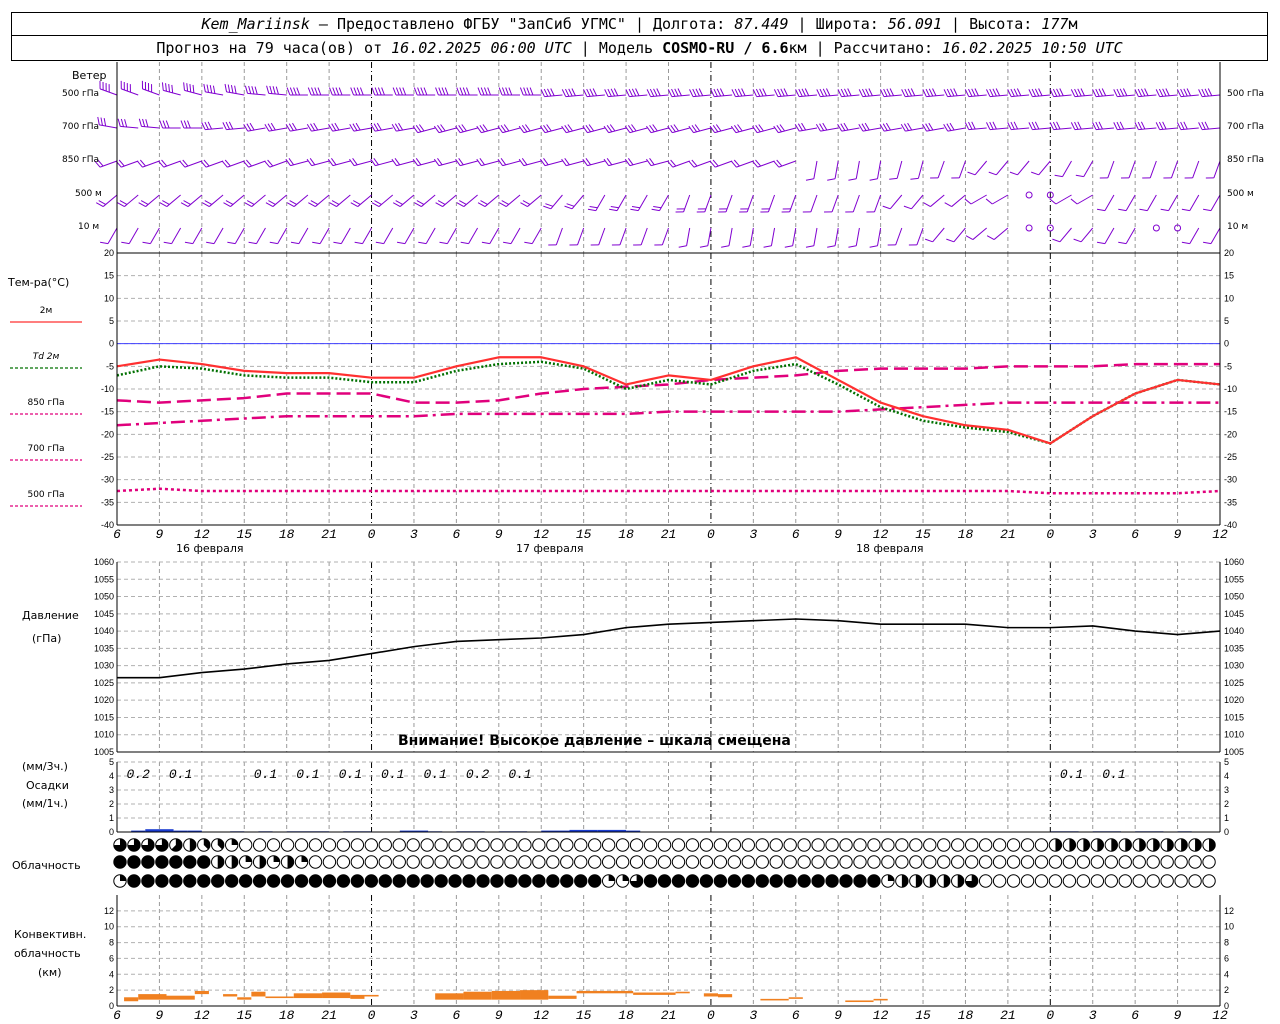 This screenshot has height=1024, width=1280. What do you see at coordinates (109, 927) in the screenshot?
I see `conv-tick-label: 10` at bounding box center [109, 927].